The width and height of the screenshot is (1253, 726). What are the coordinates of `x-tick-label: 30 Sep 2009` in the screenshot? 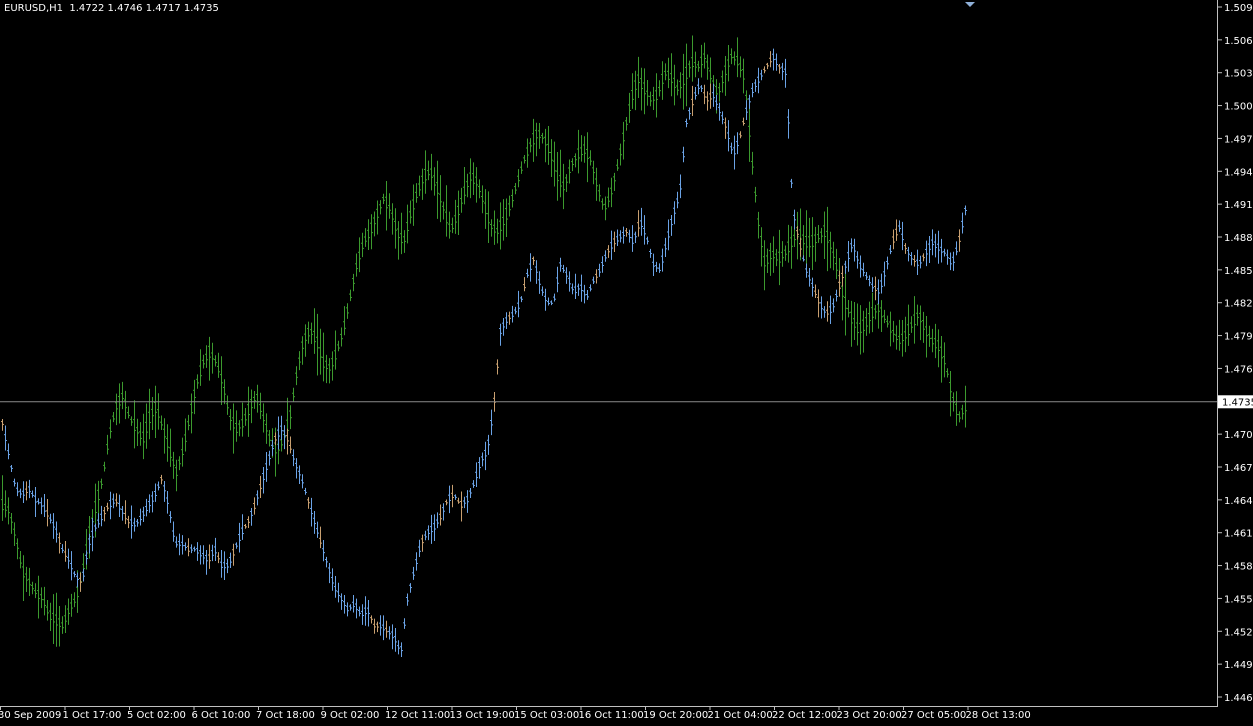 It's located at (30, 715).